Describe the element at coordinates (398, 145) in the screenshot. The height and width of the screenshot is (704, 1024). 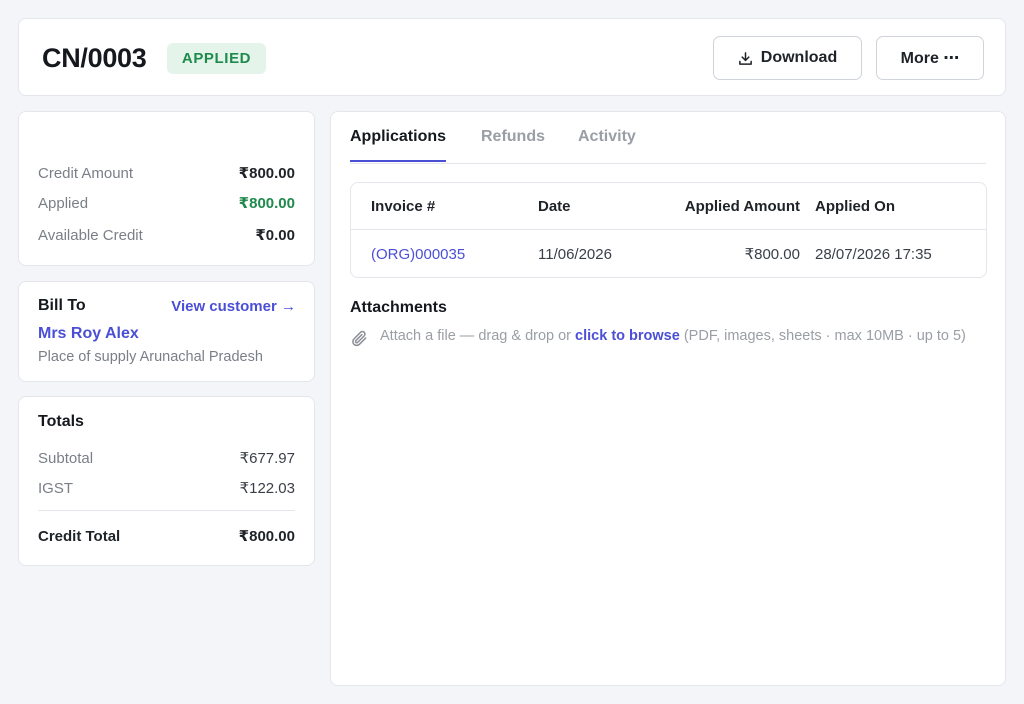
I see `tab-applications: Applications` at that location.